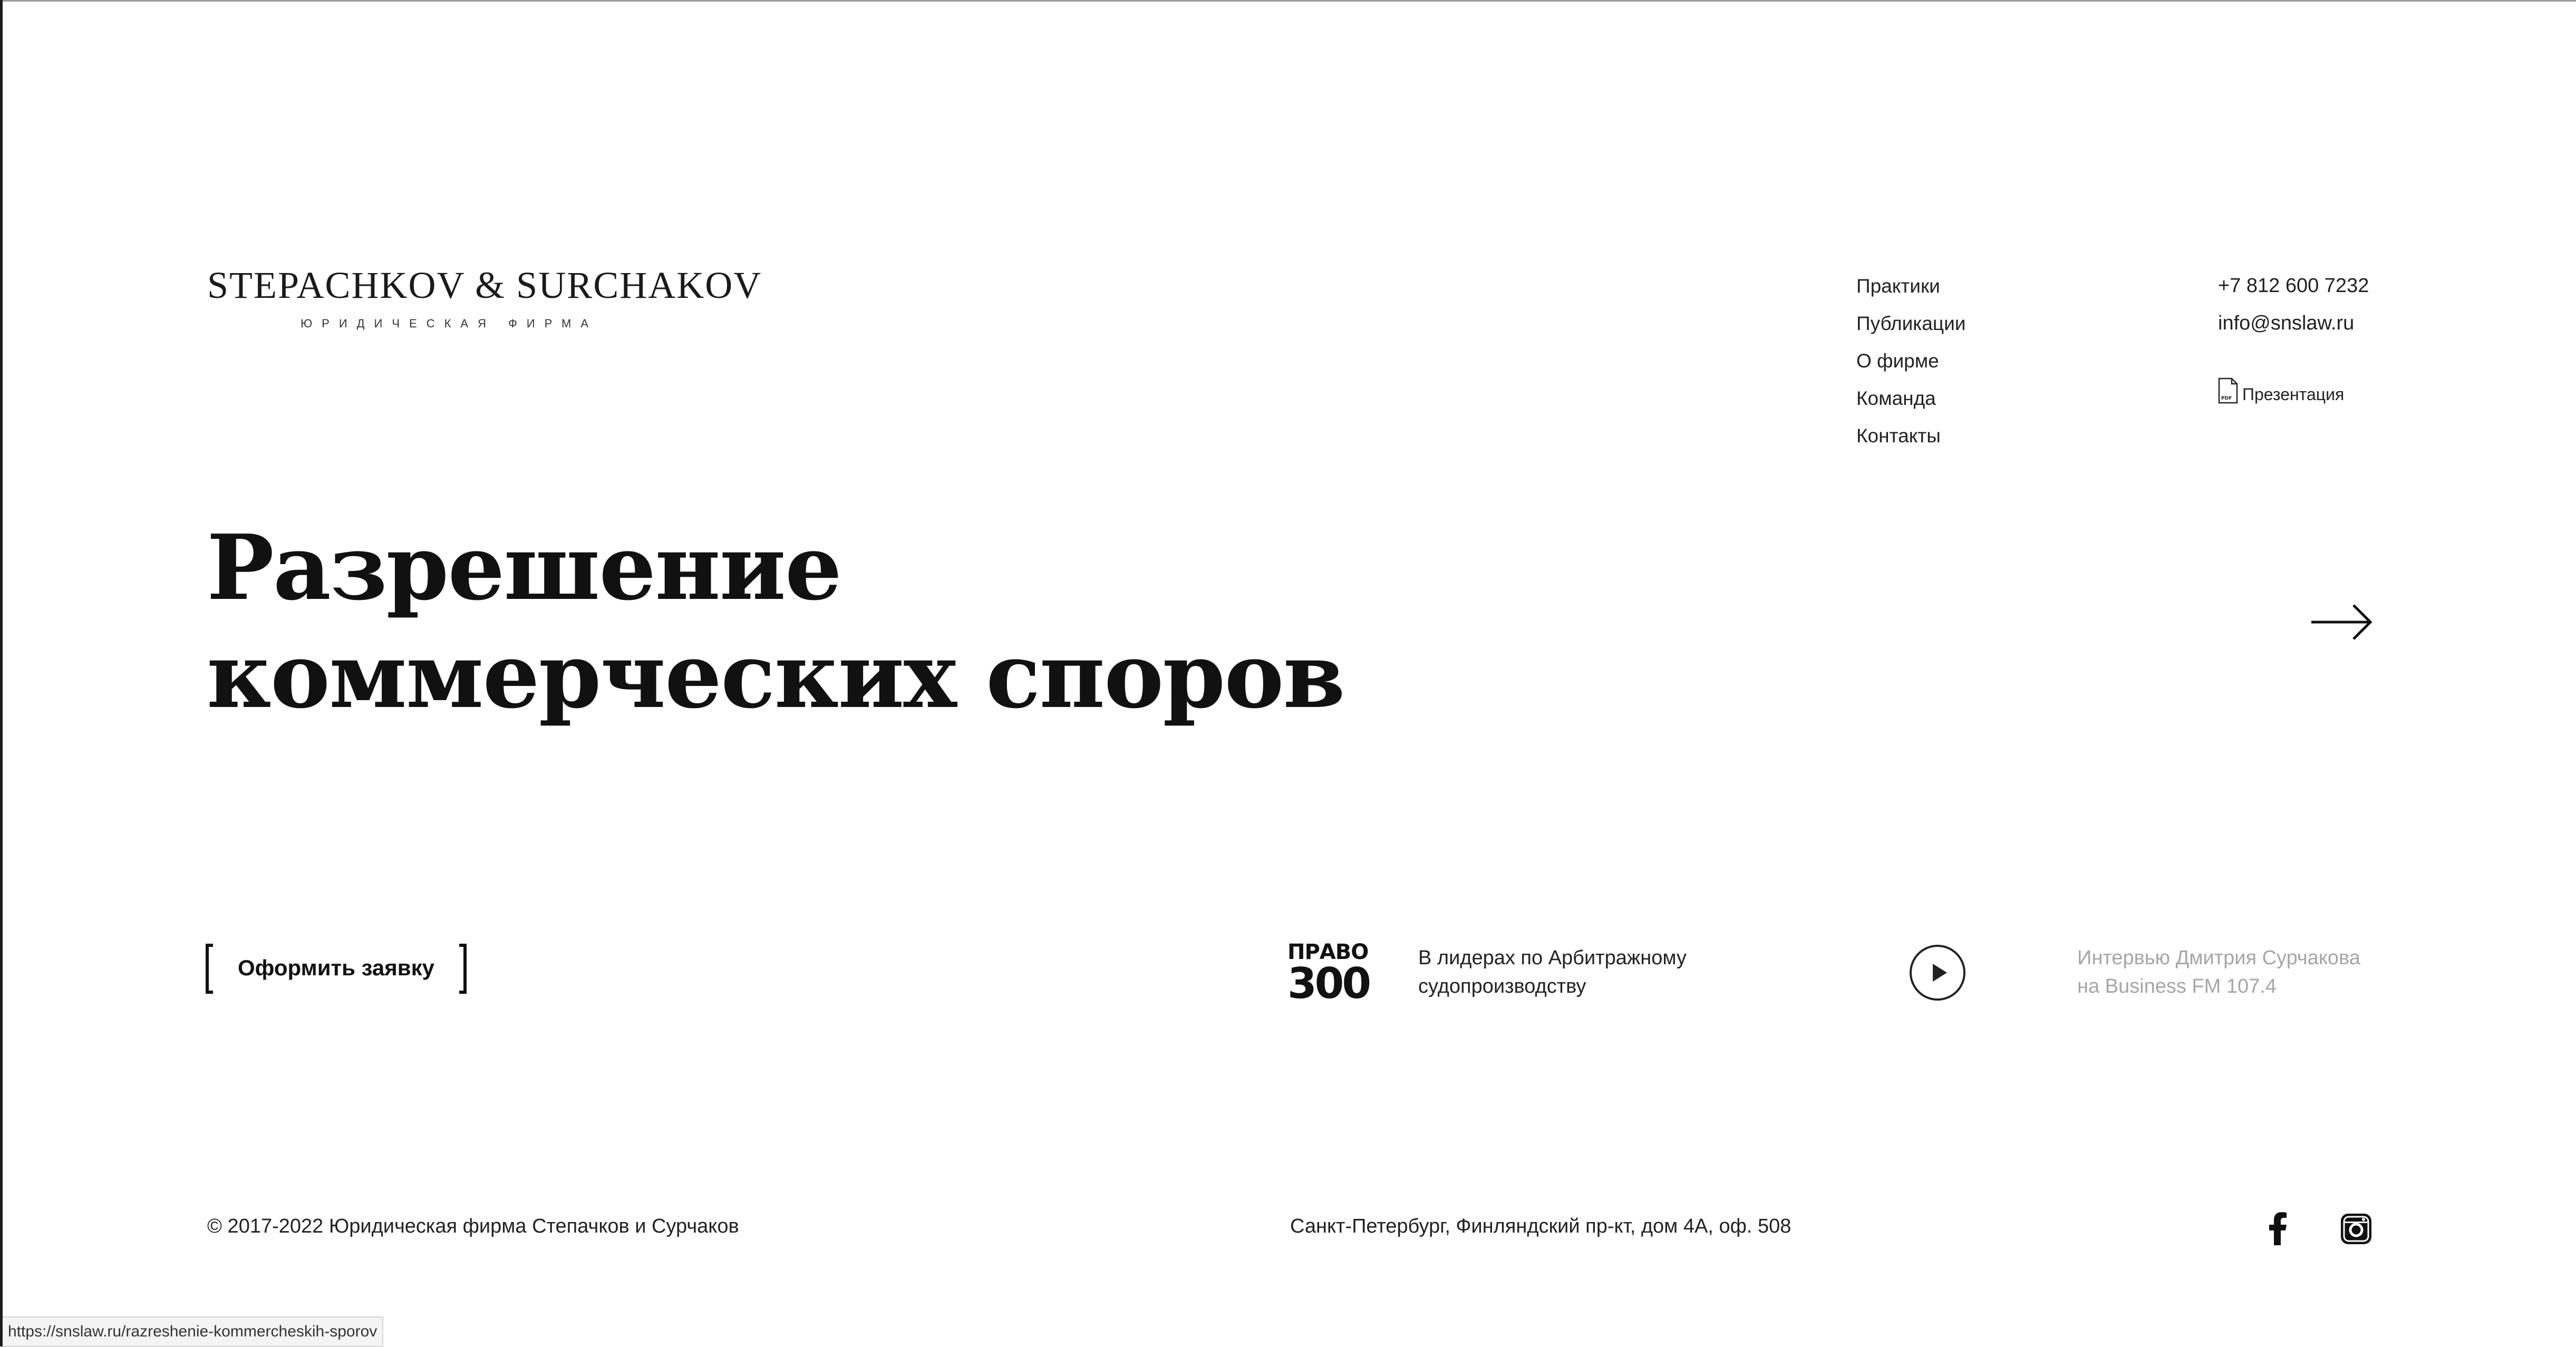 This screenshot has width=2576, height=1347. I want to click on pravo-300-logo: ПРАВО 300, so click(1329, 974).